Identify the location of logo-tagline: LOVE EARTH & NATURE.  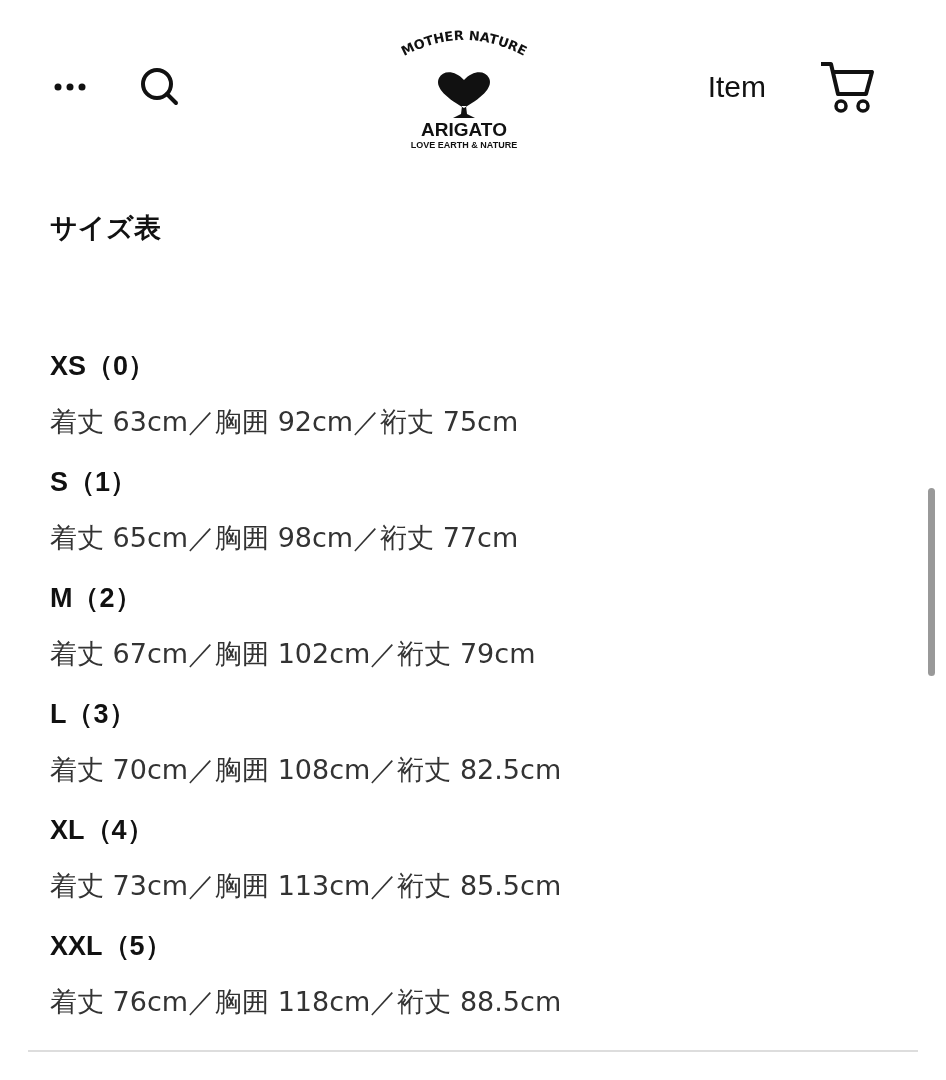
(464, 145).